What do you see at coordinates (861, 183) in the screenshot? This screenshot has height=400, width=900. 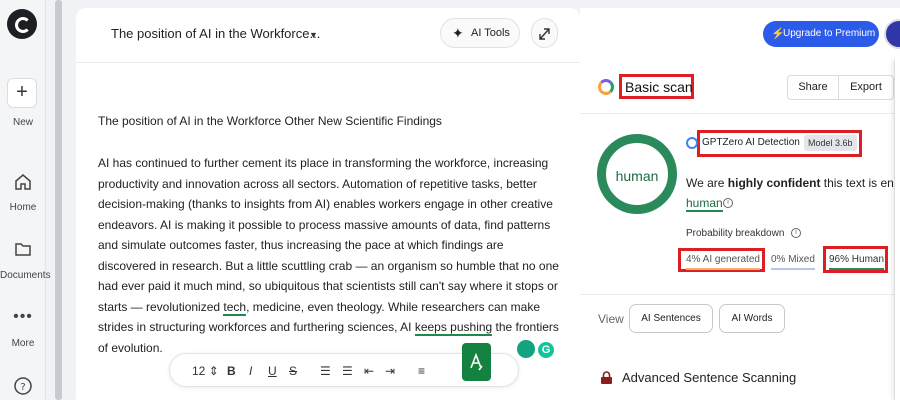 I see `confidence-suffix: this text is entire` at bounding box center [861, 183].